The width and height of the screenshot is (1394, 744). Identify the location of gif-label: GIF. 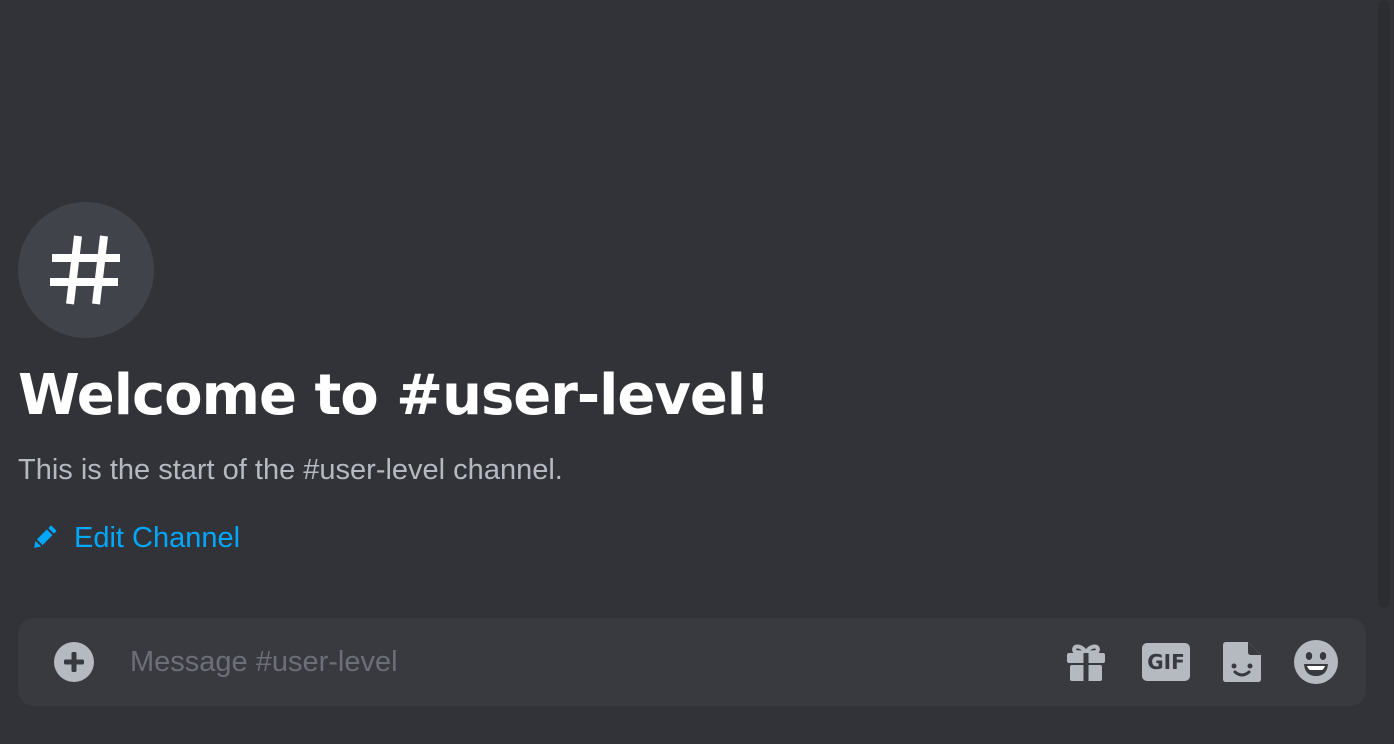
(1166, 662).